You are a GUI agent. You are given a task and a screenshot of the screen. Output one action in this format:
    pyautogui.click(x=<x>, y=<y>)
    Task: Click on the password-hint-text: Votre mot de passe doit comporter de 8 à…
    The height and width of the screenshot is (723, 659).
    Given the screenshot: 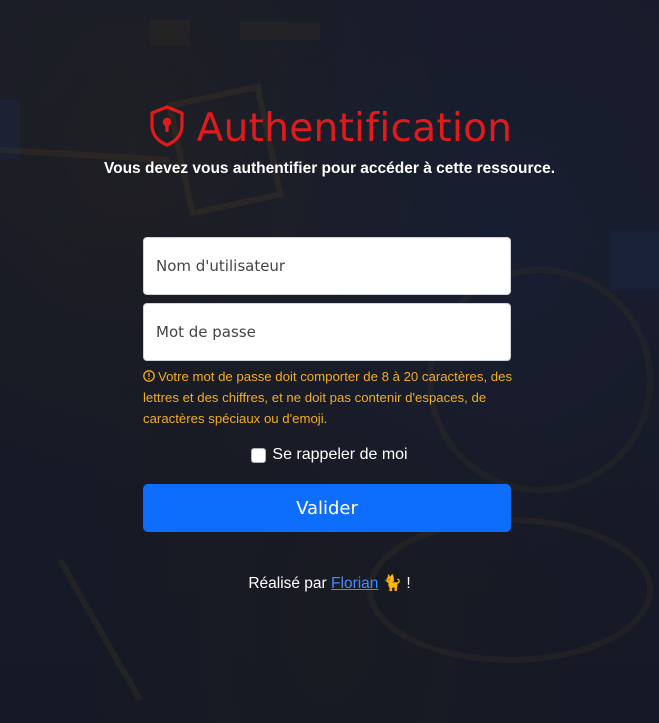 What is the action you would take?
    pyautogui.click(x=328, y=397)
    